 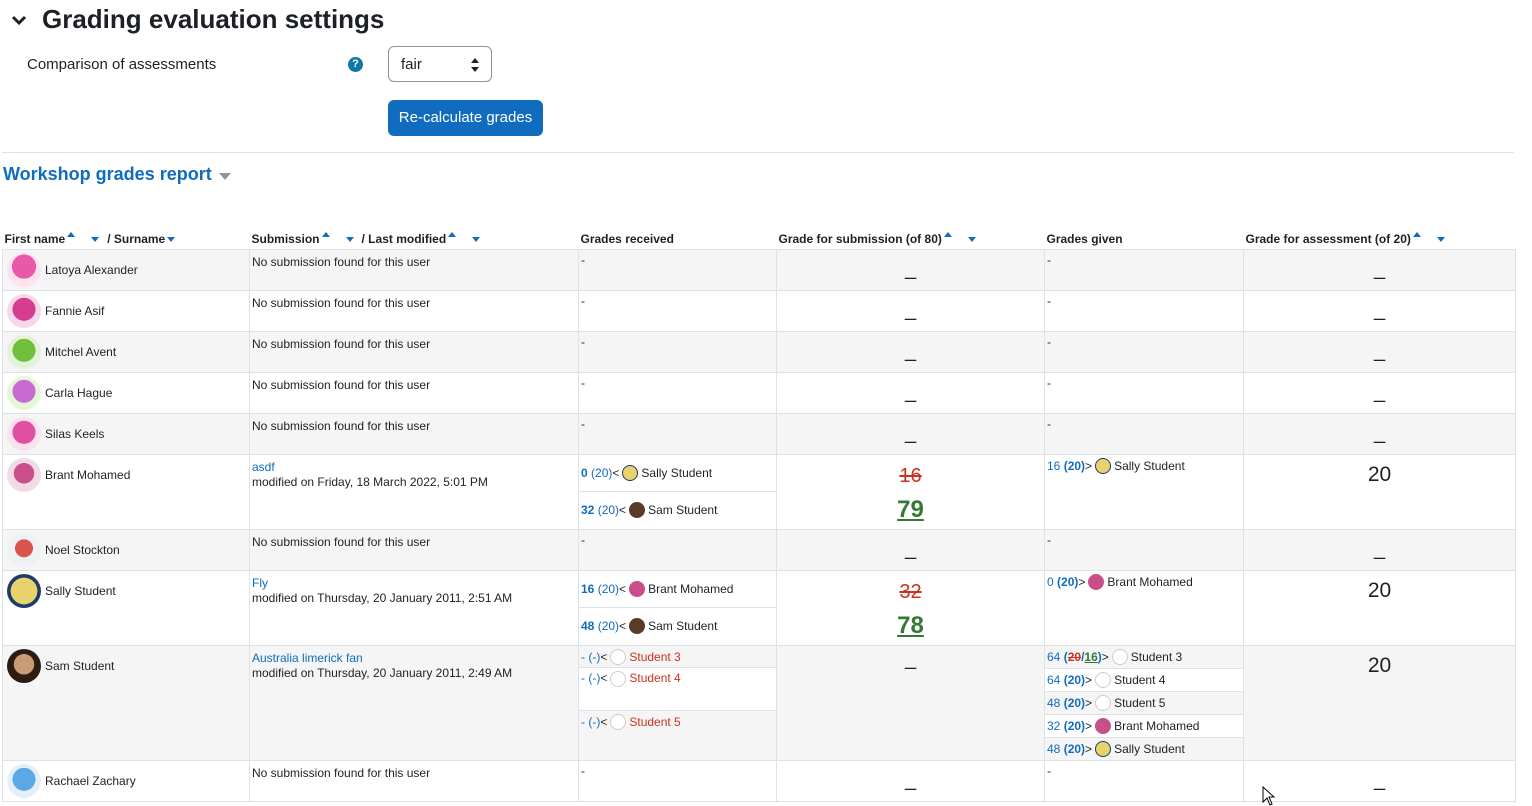 What do you see at coordinates (1379, 351) in the screenshot?
I see `empty-grade: _` at bounding box center [1379, 351].